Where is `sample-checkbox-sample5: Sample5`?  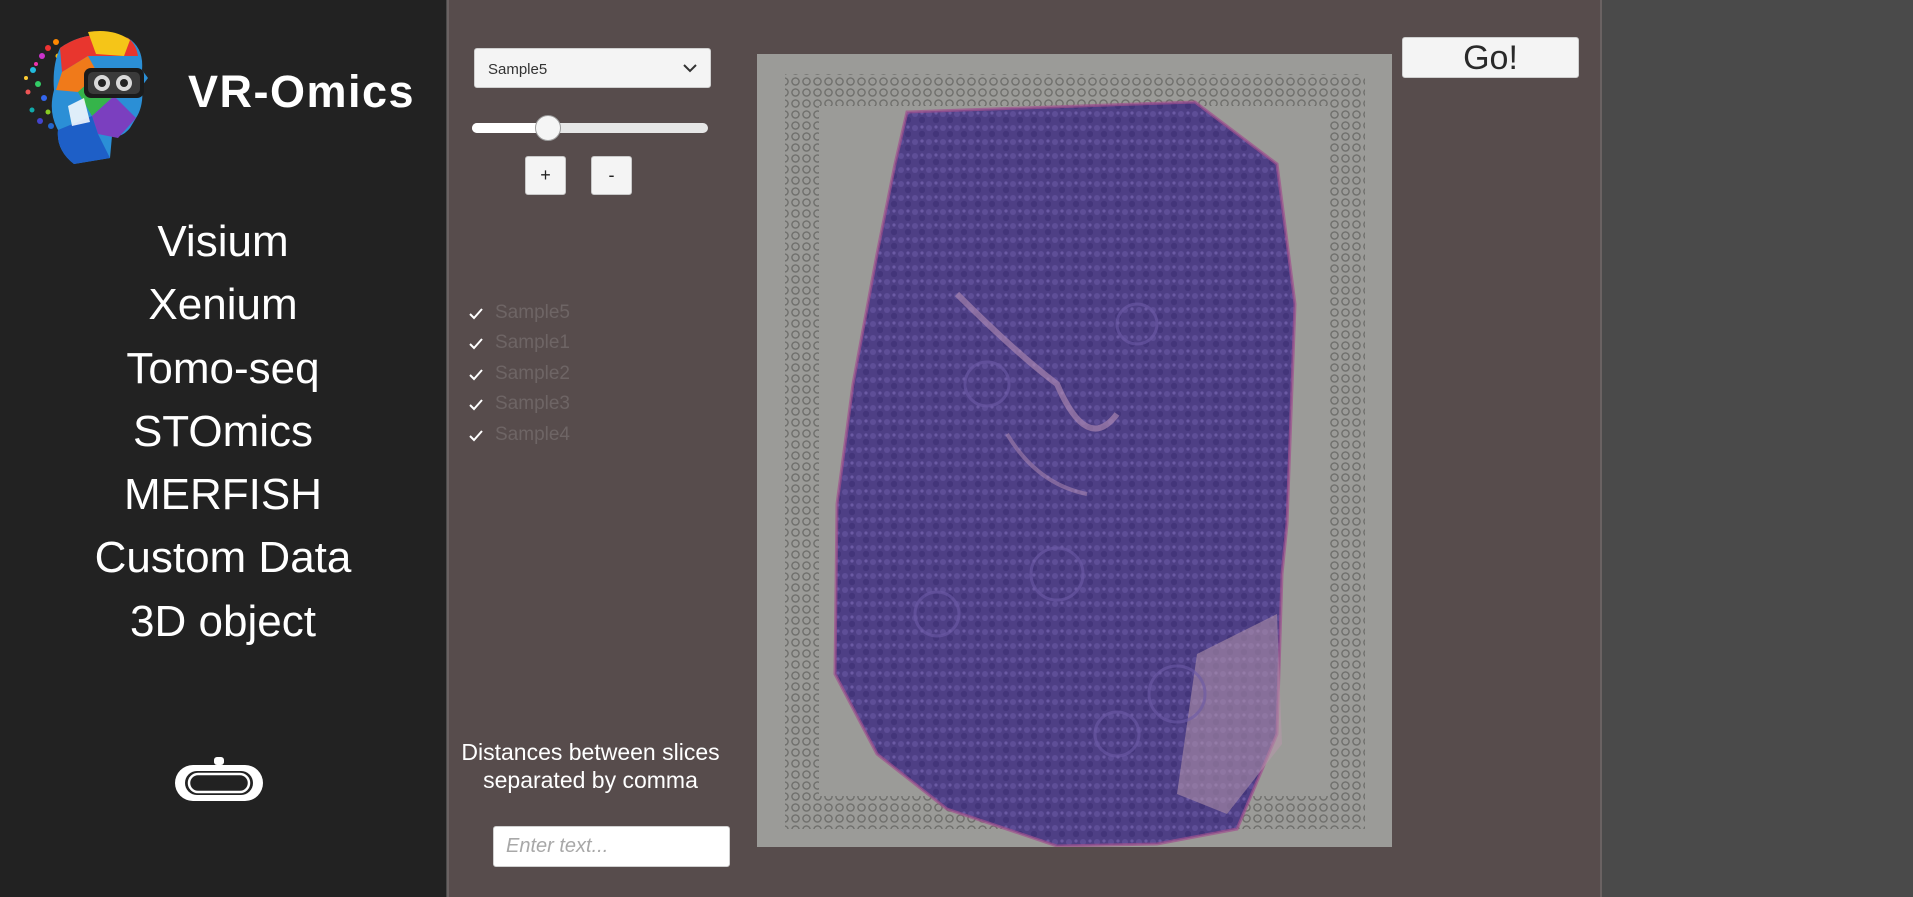
sample-checkbox-sample5: Sample5 is located at coordinates (541, 315).